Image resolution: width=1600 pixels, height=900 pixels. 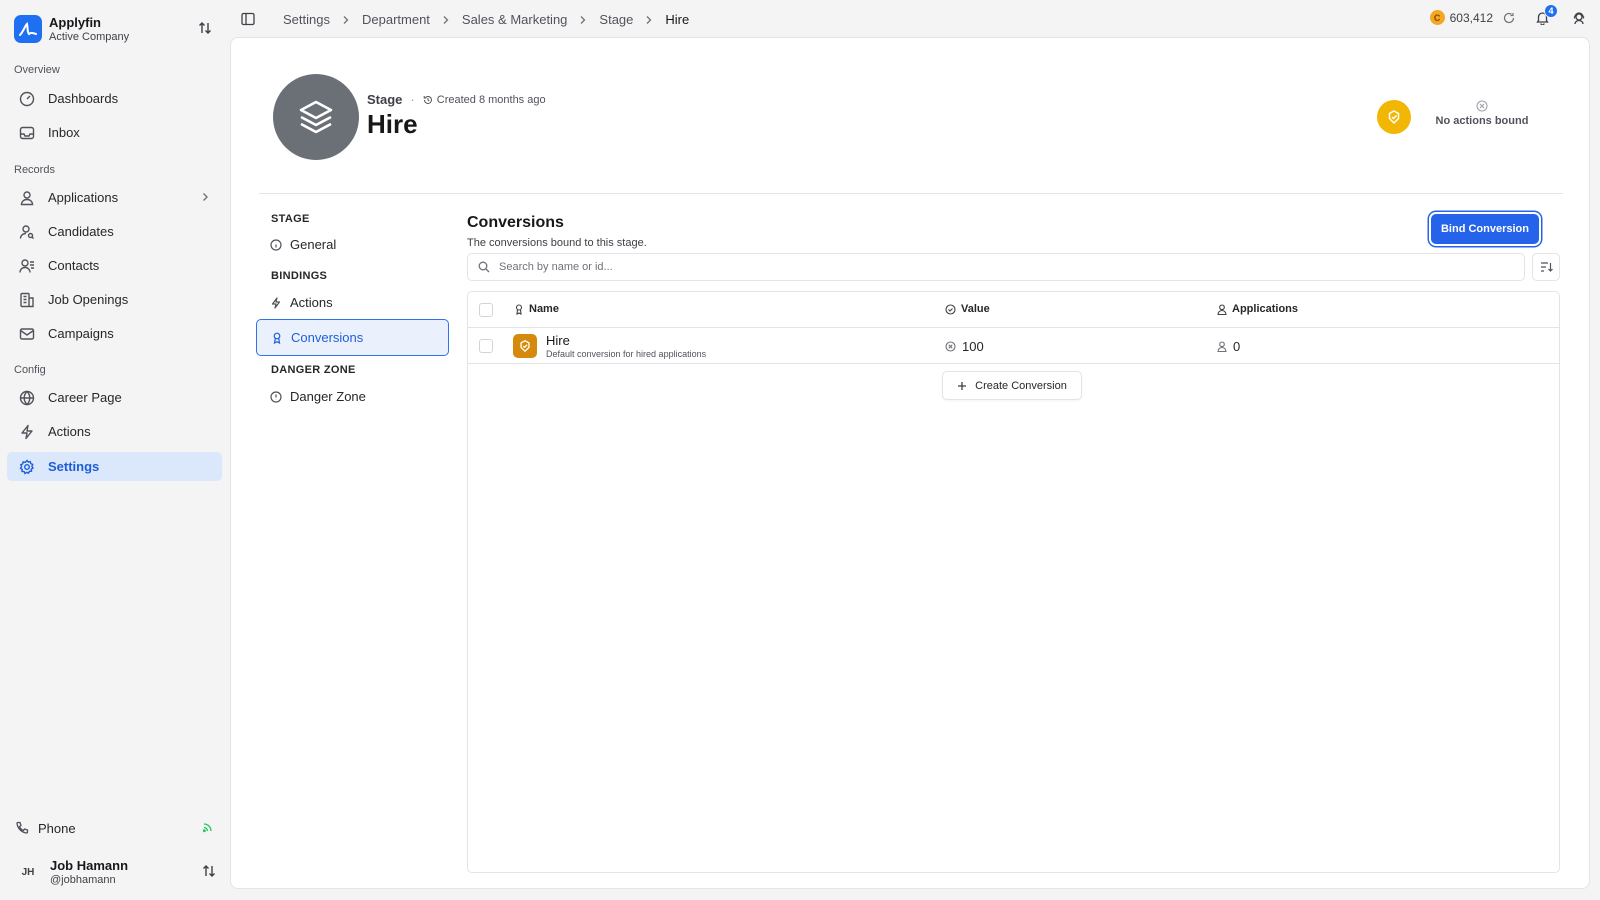 What do you see at coordinates (1579, 18) in the screenshot?
I see `support-agent-icon` at bounding box center [1579, 18].